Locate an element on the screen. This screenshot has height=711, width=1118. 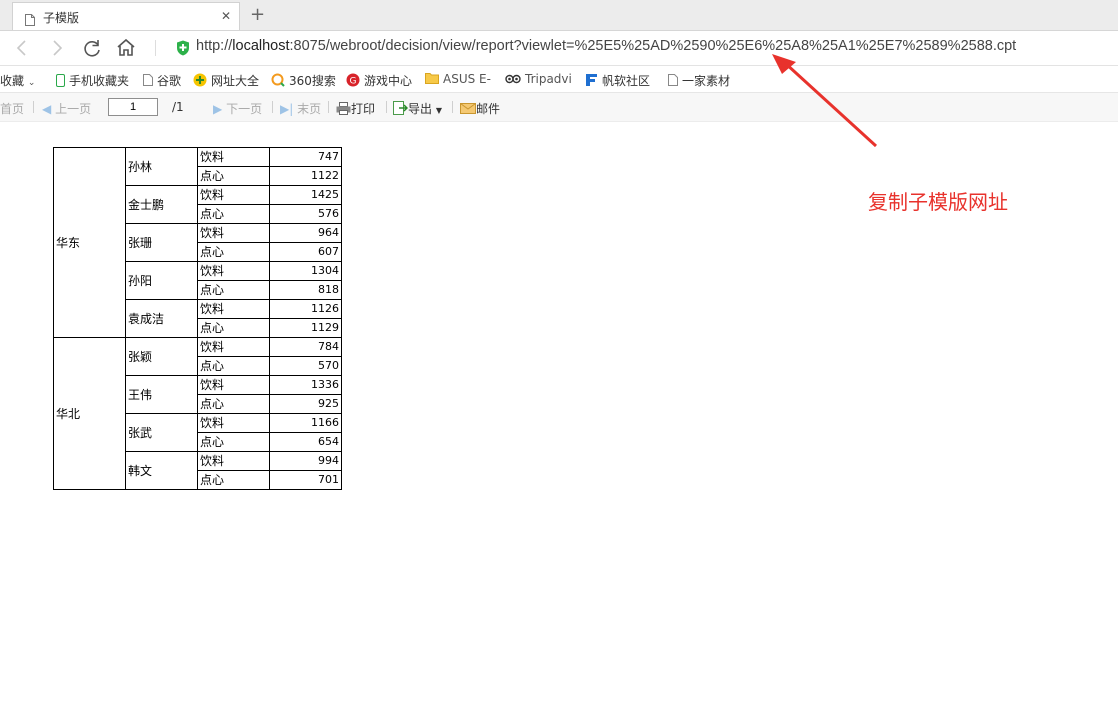
value-cell: 576 is located at coordinates (305, 214).